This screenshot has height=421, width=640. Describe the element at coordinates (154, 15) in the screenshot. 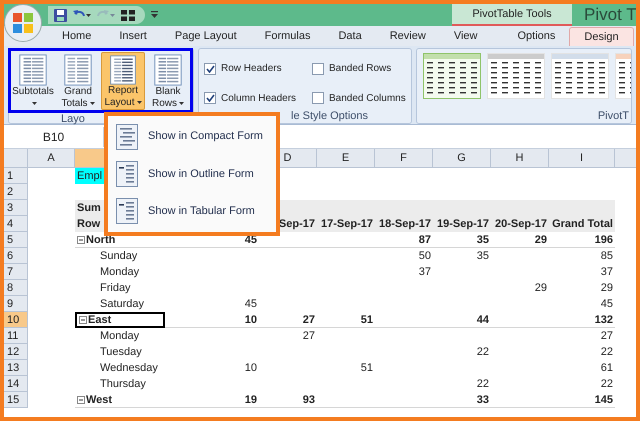

I see `customize-toolbar-icon` at that location.